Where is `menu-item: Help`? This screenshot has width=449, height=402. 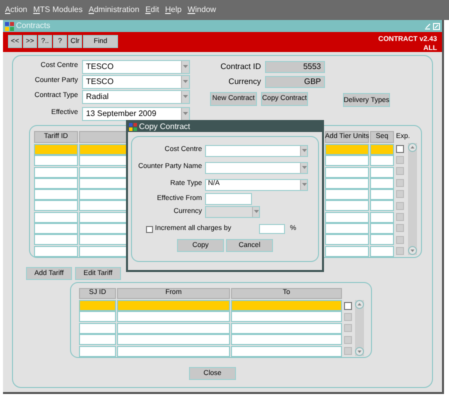
menu-item: Help is located at coordinates (173, 10).